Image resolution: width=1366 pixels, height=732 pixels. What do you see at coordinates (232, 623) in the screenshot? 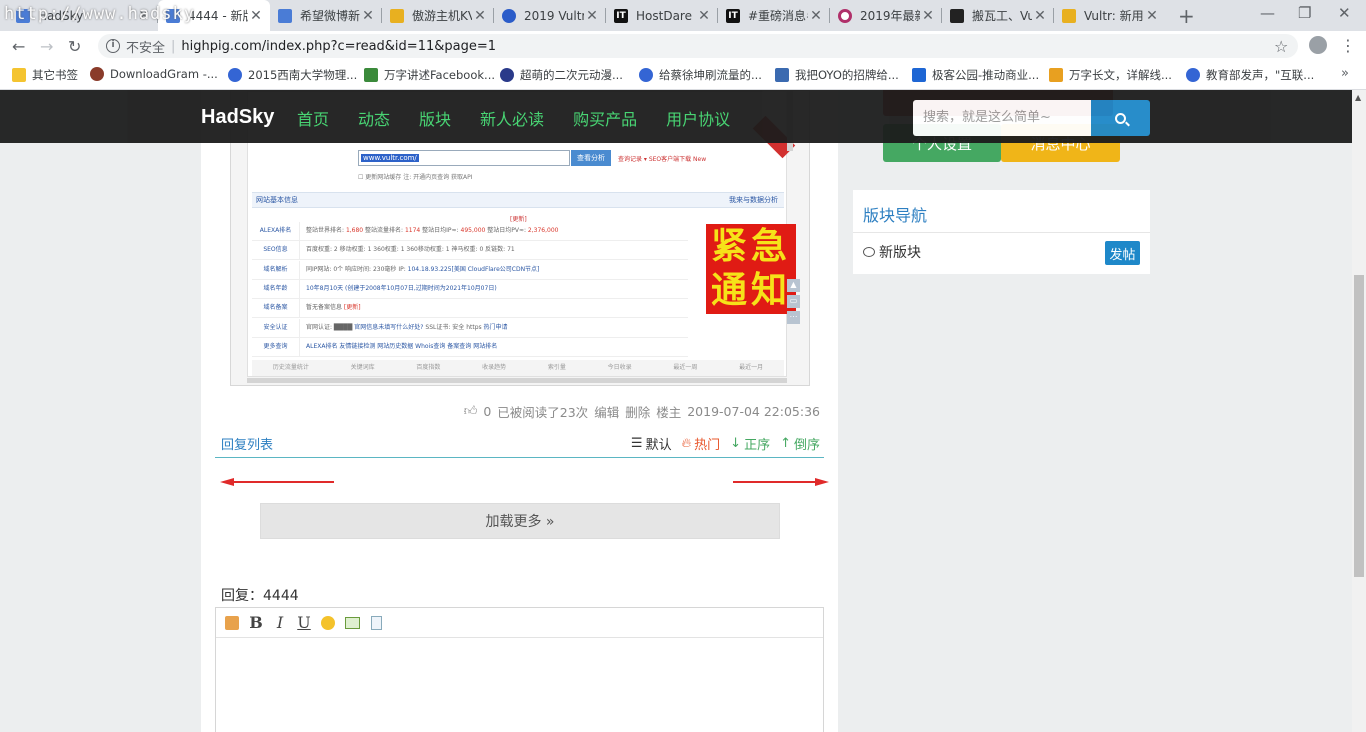
I see `stamp-icon` at bounding box center [232, 623].